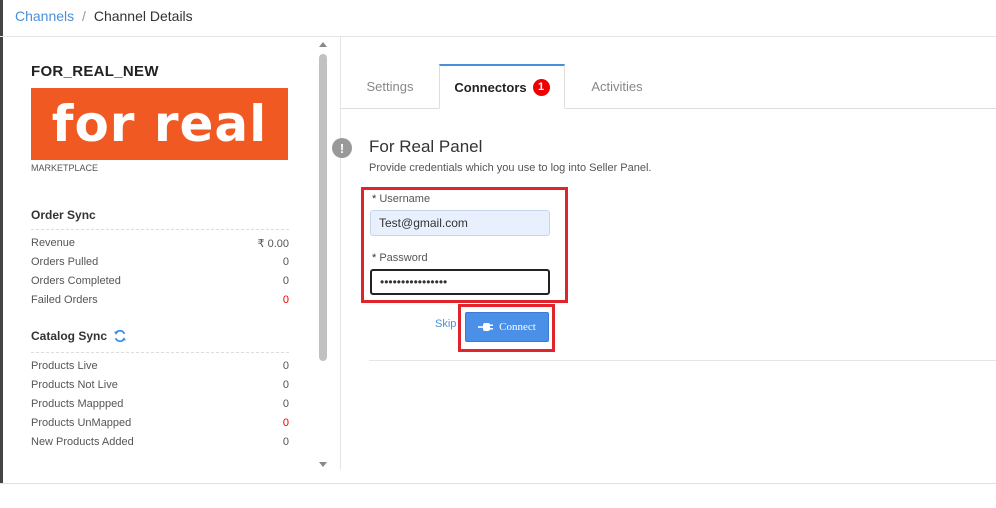 Image resolution: width=996 pixels, height=508 pixels. Describe the element at coordinates (517, 327) in the screenshot. I see `connect-button-label: Connect` at that location.